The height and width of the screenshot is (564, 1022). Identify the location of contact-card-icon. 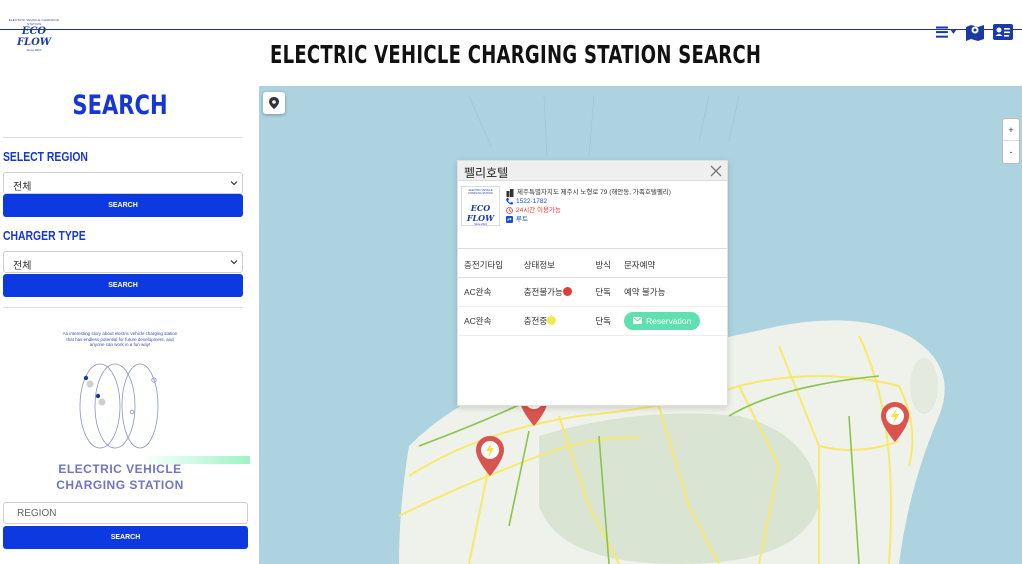
(1003, 32).